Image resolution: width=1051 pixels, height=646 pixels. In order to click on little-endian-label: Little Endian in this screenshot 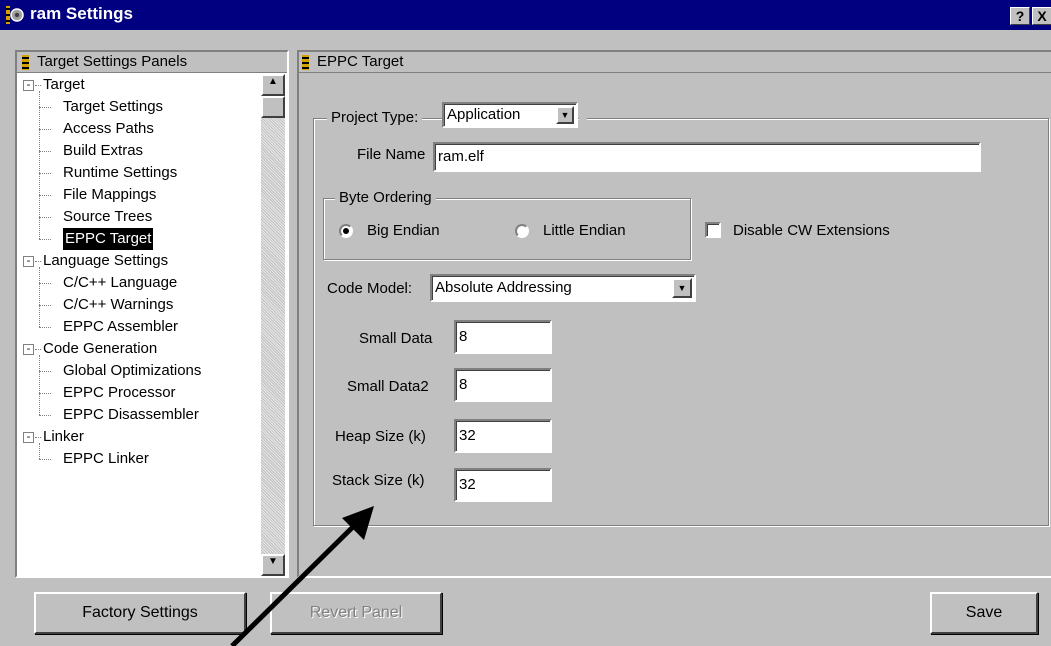, I will do `click(584, 230)`.